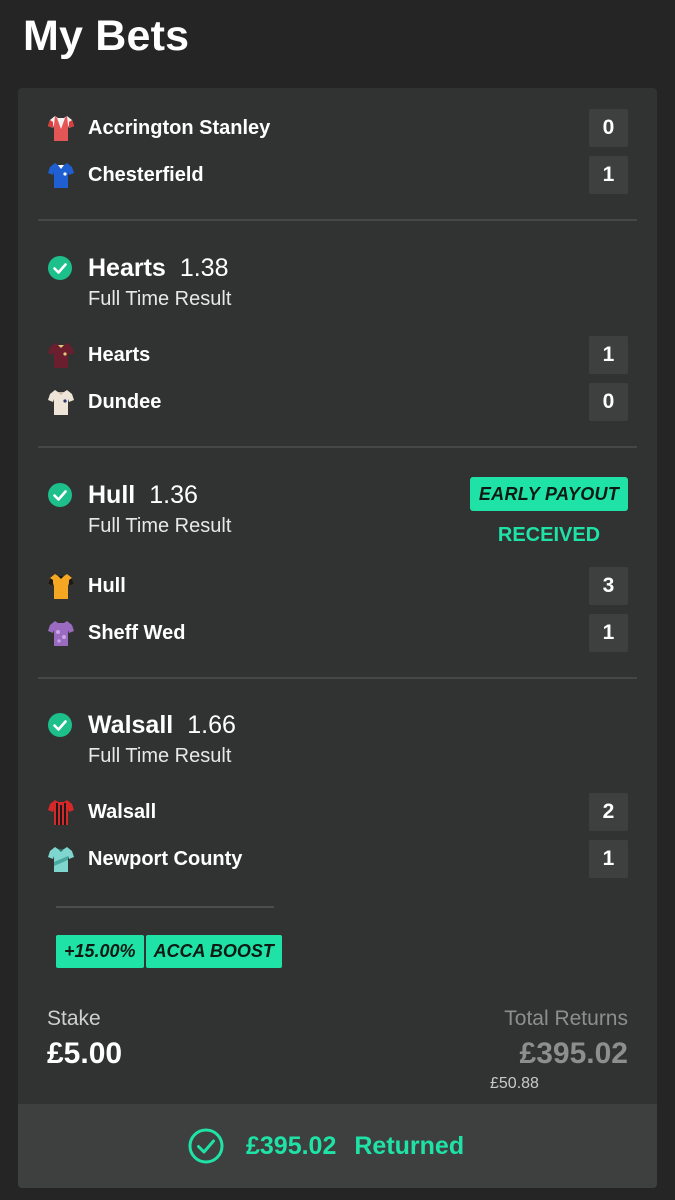  What do you see at coordinates (61, 402) in the screenshot?
I see `cream-shirt-icon` at bounding box center [61, 402].